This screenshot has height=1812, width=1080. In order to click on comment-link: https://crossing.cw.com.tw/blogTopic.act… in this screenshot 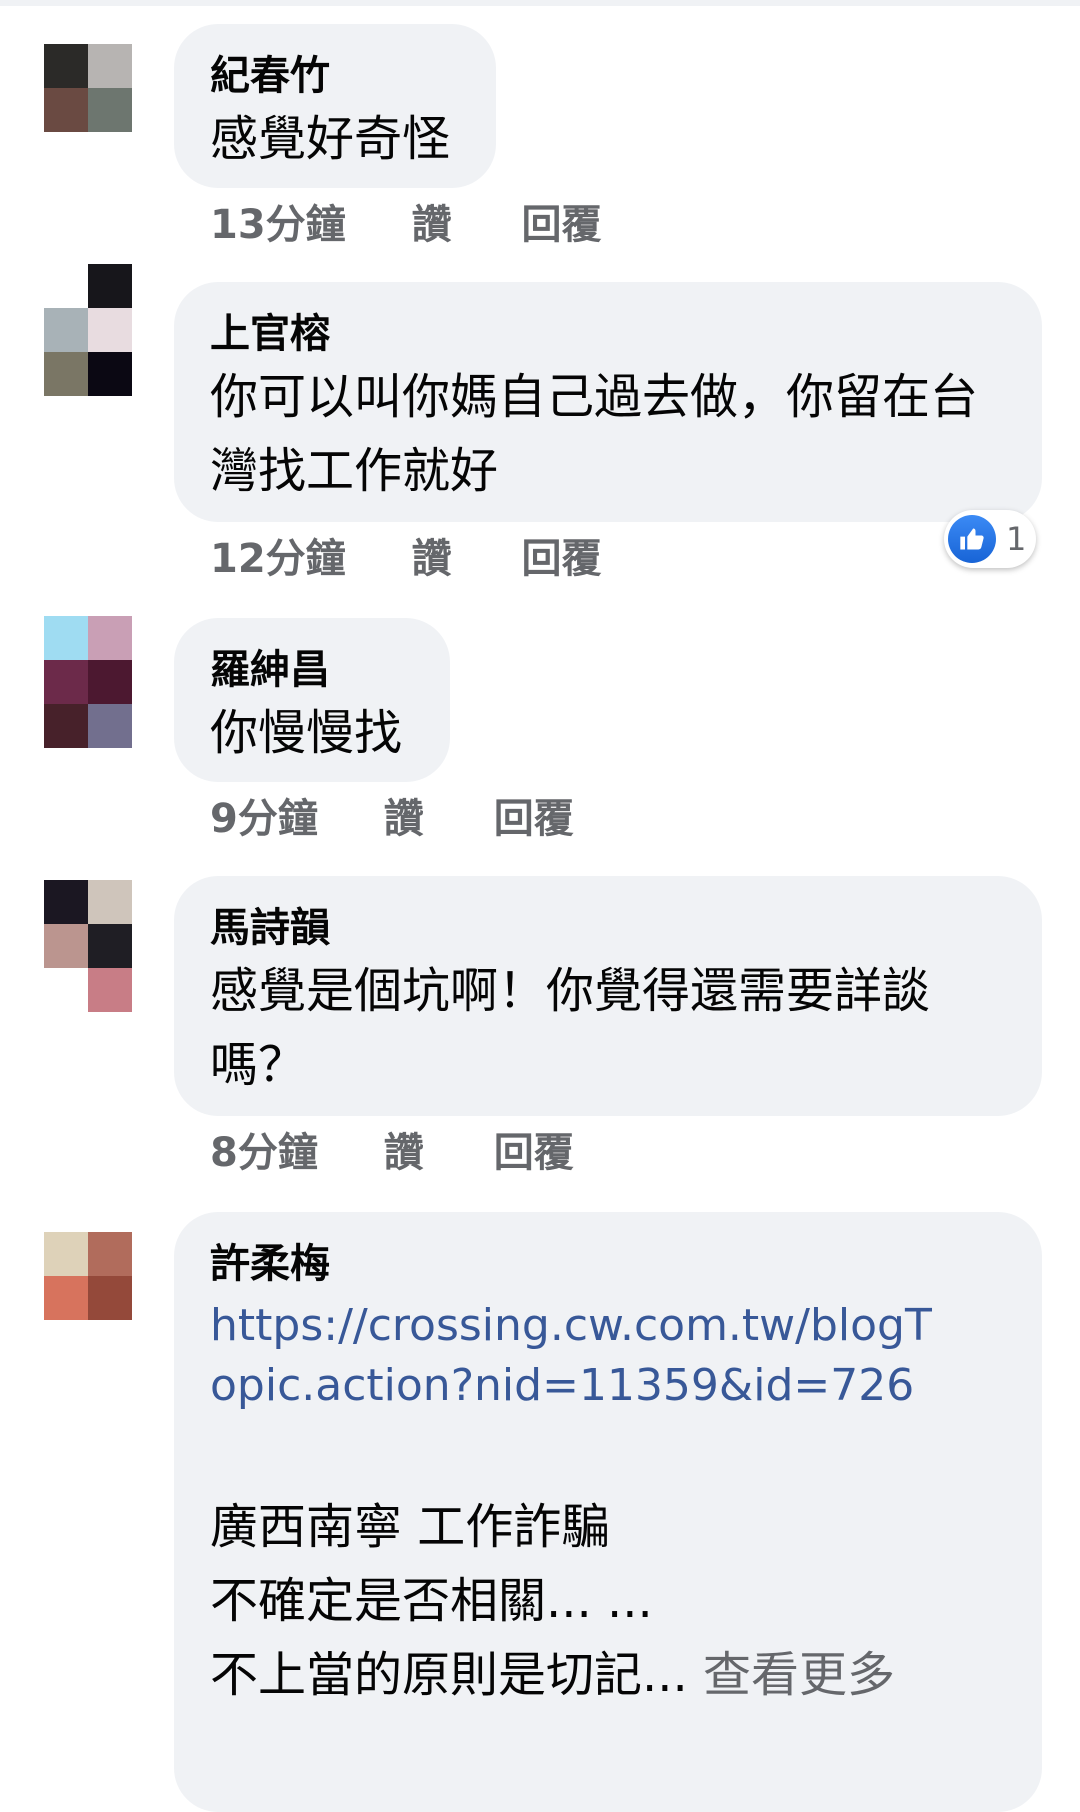, I will do `click(576, 1356)`.